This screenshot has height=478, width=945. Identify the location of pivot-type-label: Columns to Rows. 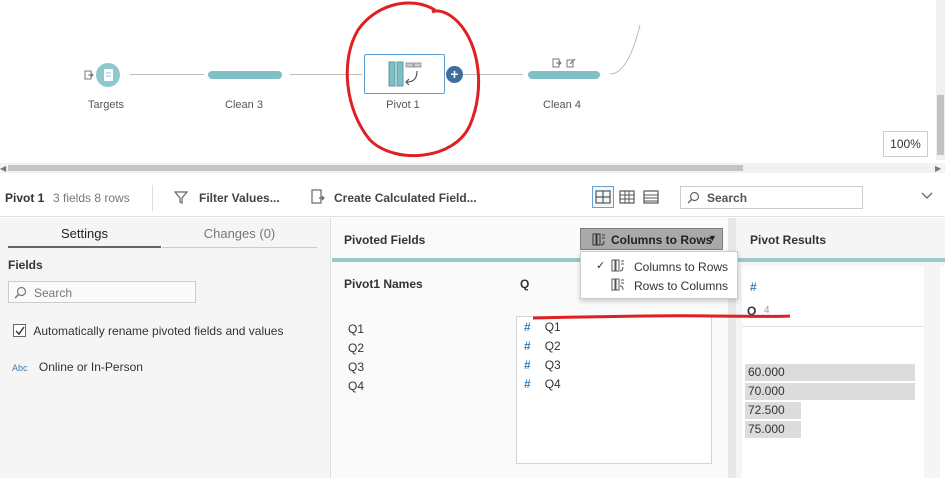
(662, 240).